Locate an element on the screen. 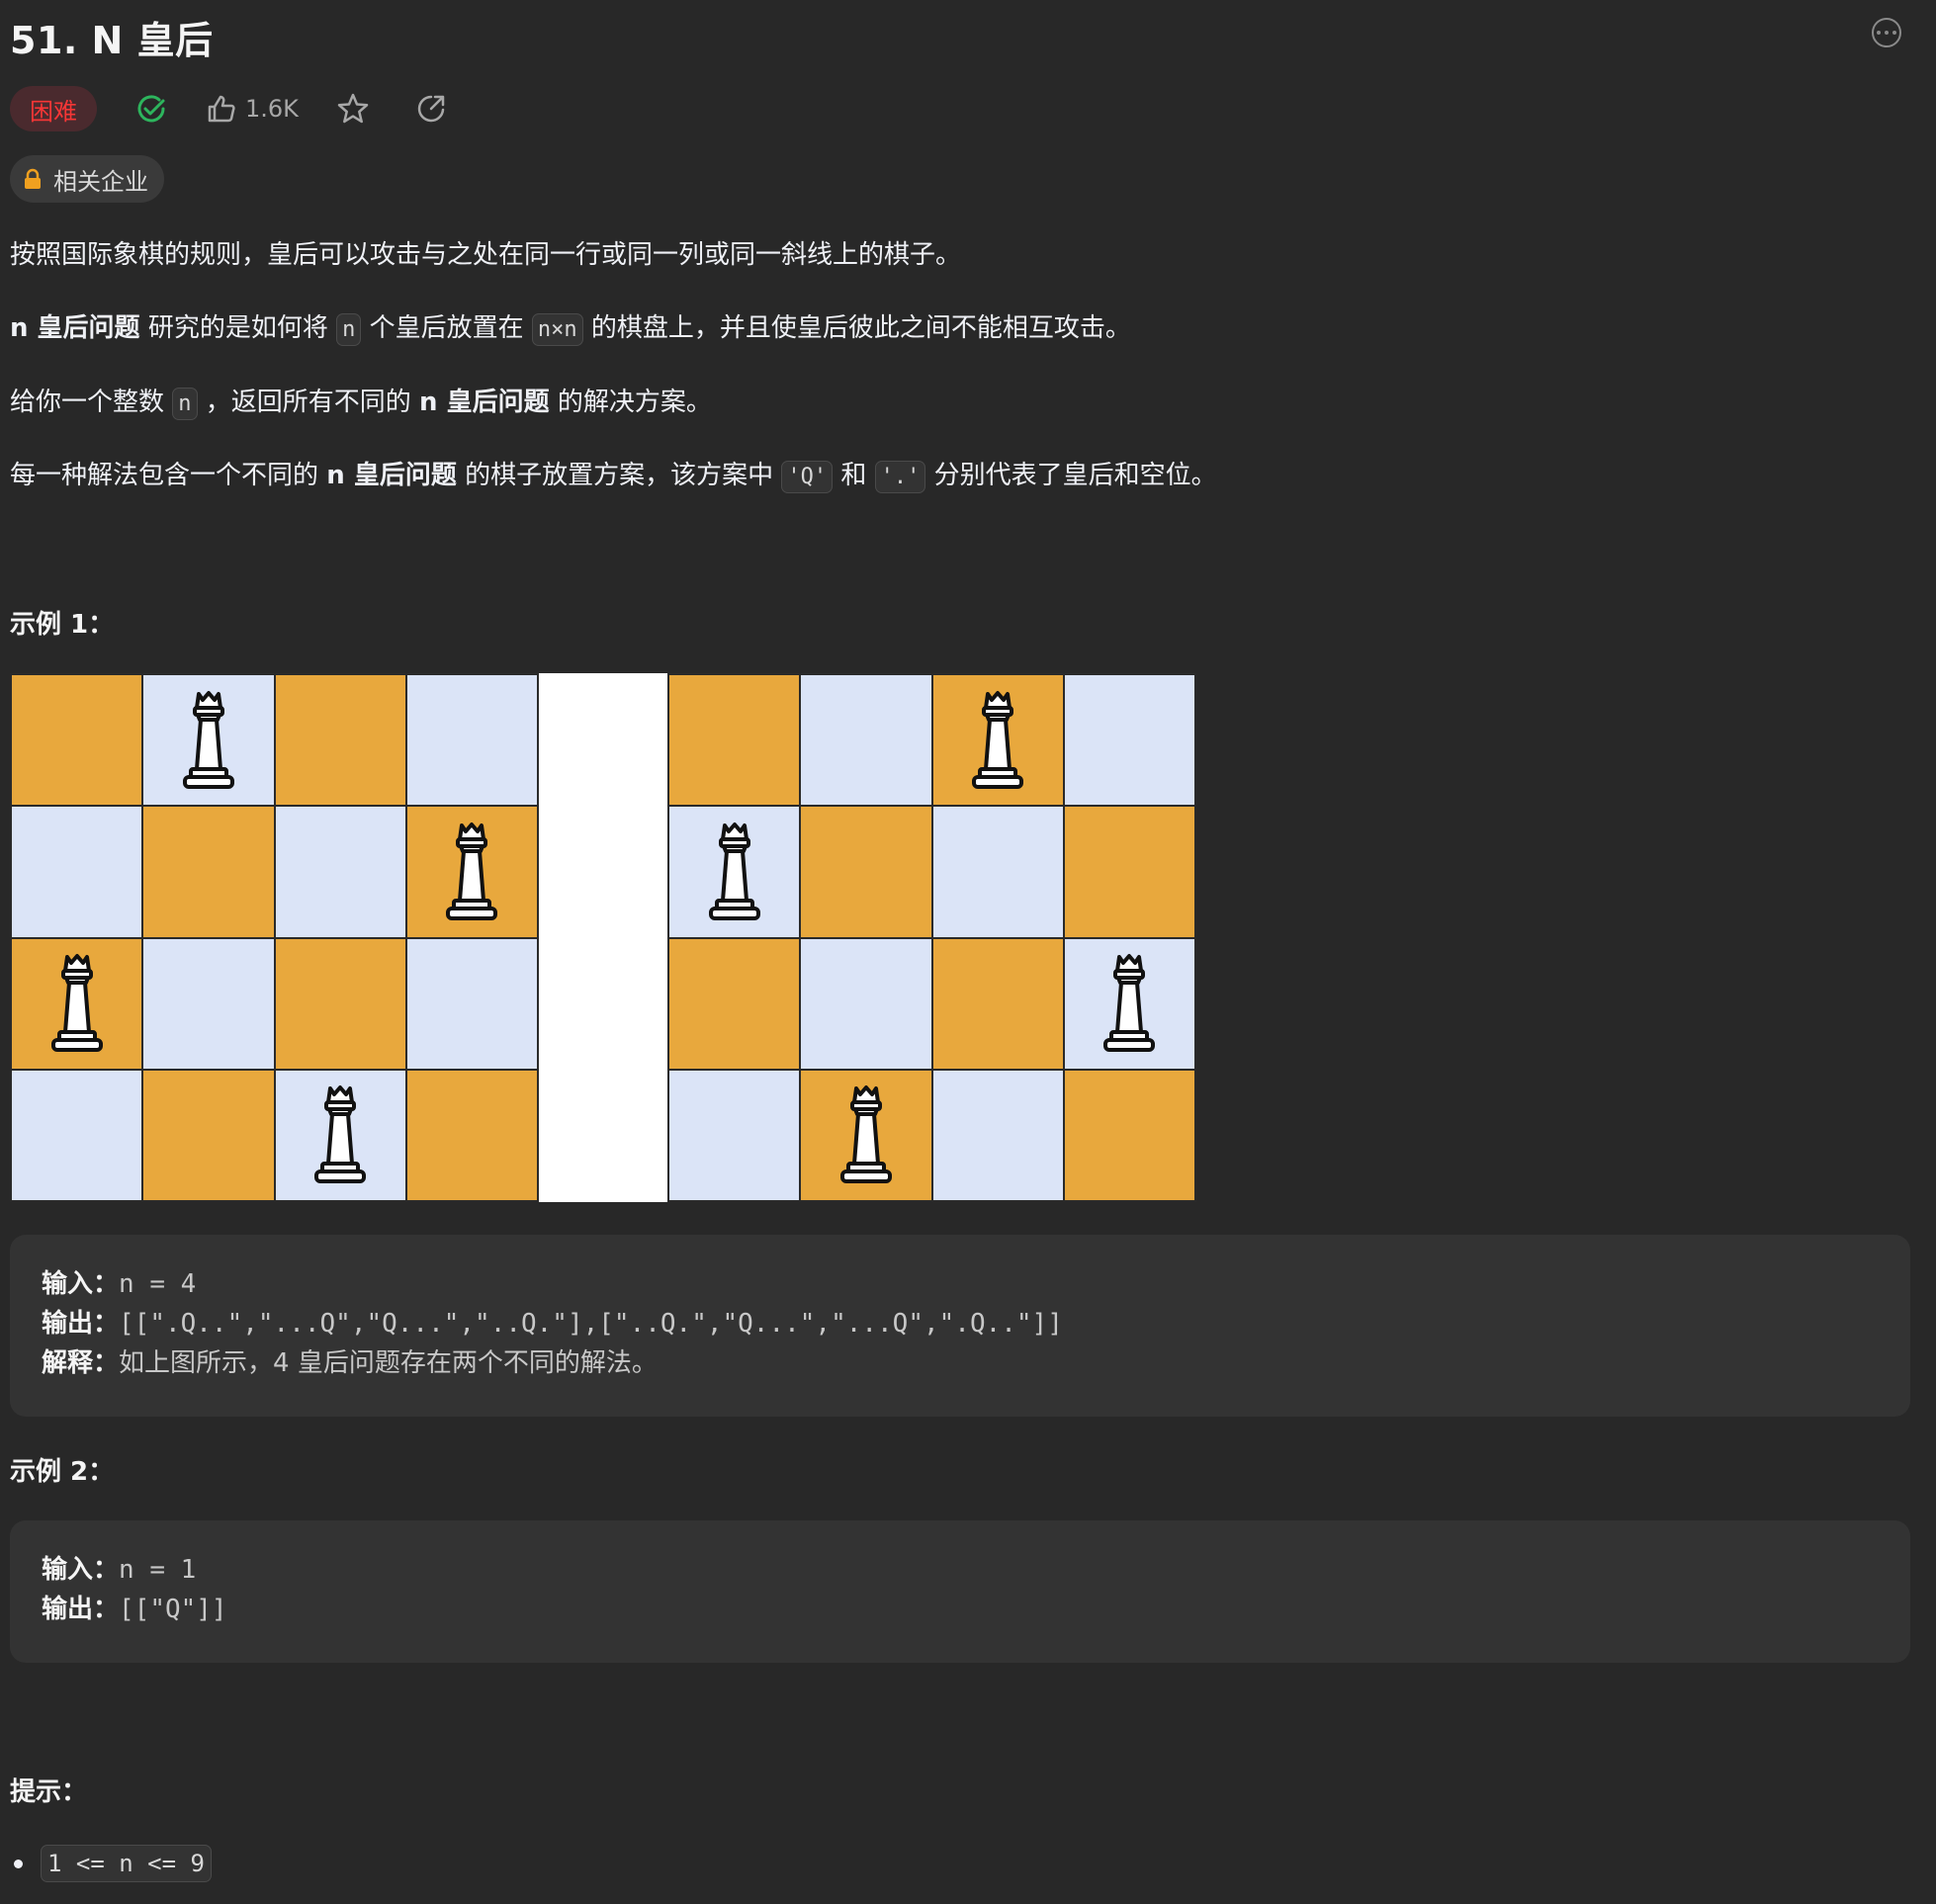 The width and height of the screenshot is (1936, 1904). related-companies-label: 相关企业 is located at coordinates (101, 181).